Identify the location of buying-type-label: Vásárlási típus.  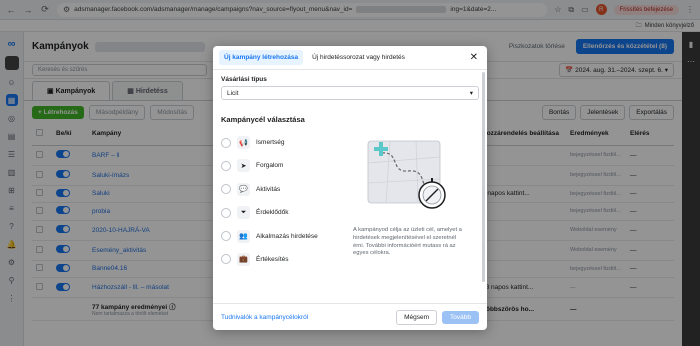
(244, 79).